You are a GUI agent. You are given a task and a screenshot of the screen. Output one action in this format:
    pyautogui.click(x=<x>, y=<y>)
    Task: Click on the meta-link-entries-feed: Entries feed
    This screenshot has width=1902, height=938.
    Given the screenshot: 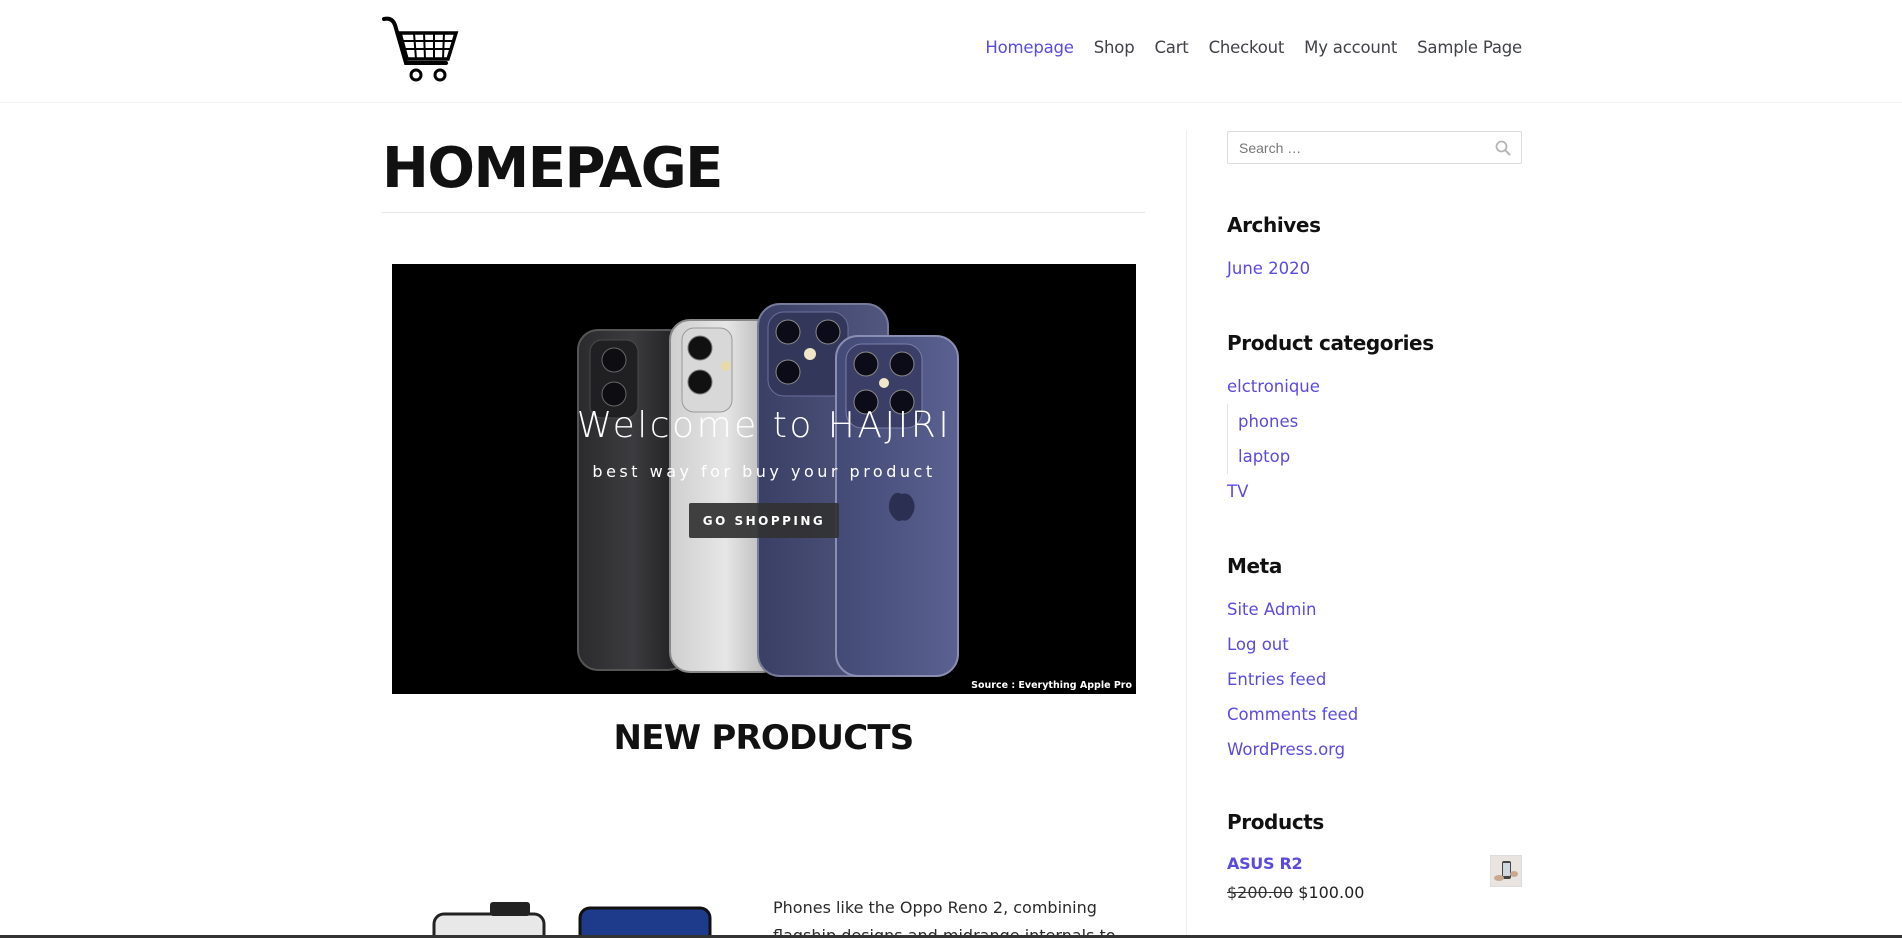 What is the action you would take?
    pyautogui.click(x=1292, y=679)
    